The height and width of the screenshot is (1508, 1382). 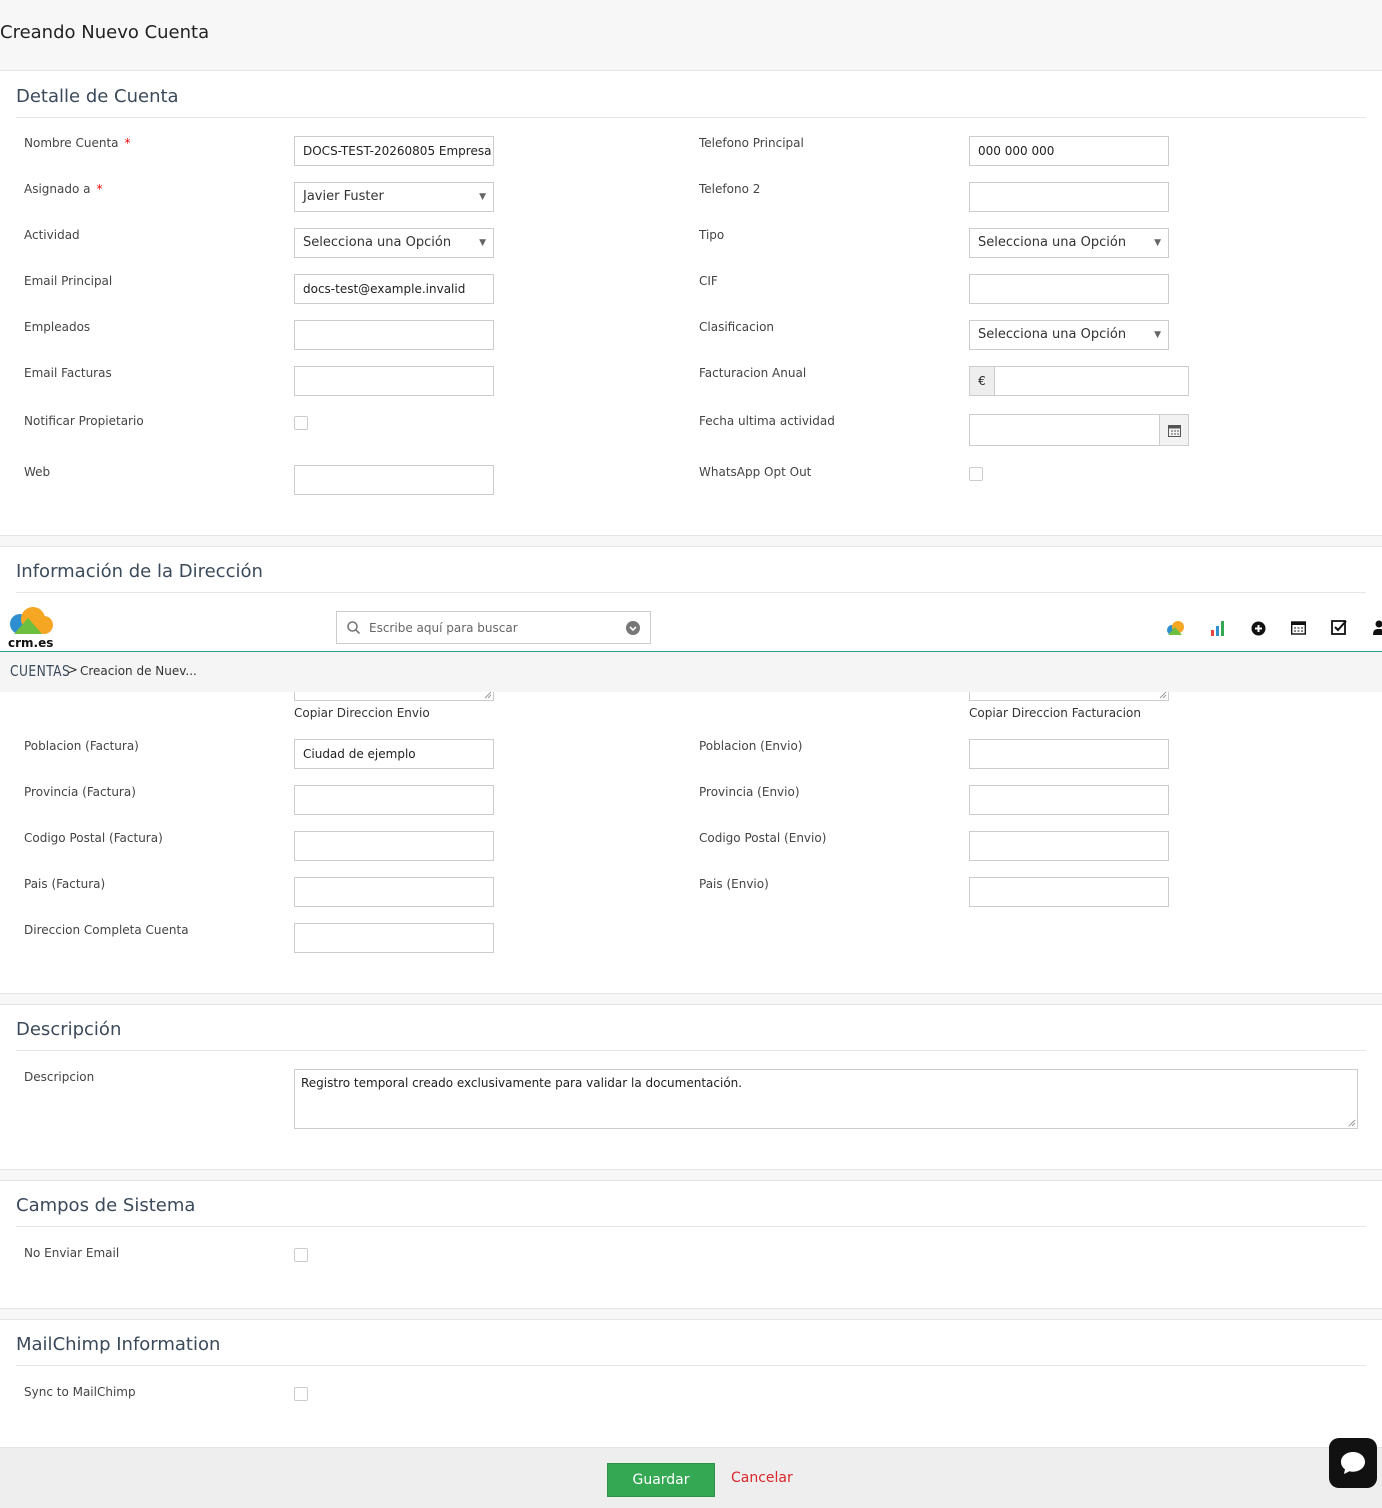 What do you see at coordinates (691, 1383) in the screenshot?
I see `mailchimp-section: MailChimp Information Sync to MailChimp` at bounding box center [691, 1383].